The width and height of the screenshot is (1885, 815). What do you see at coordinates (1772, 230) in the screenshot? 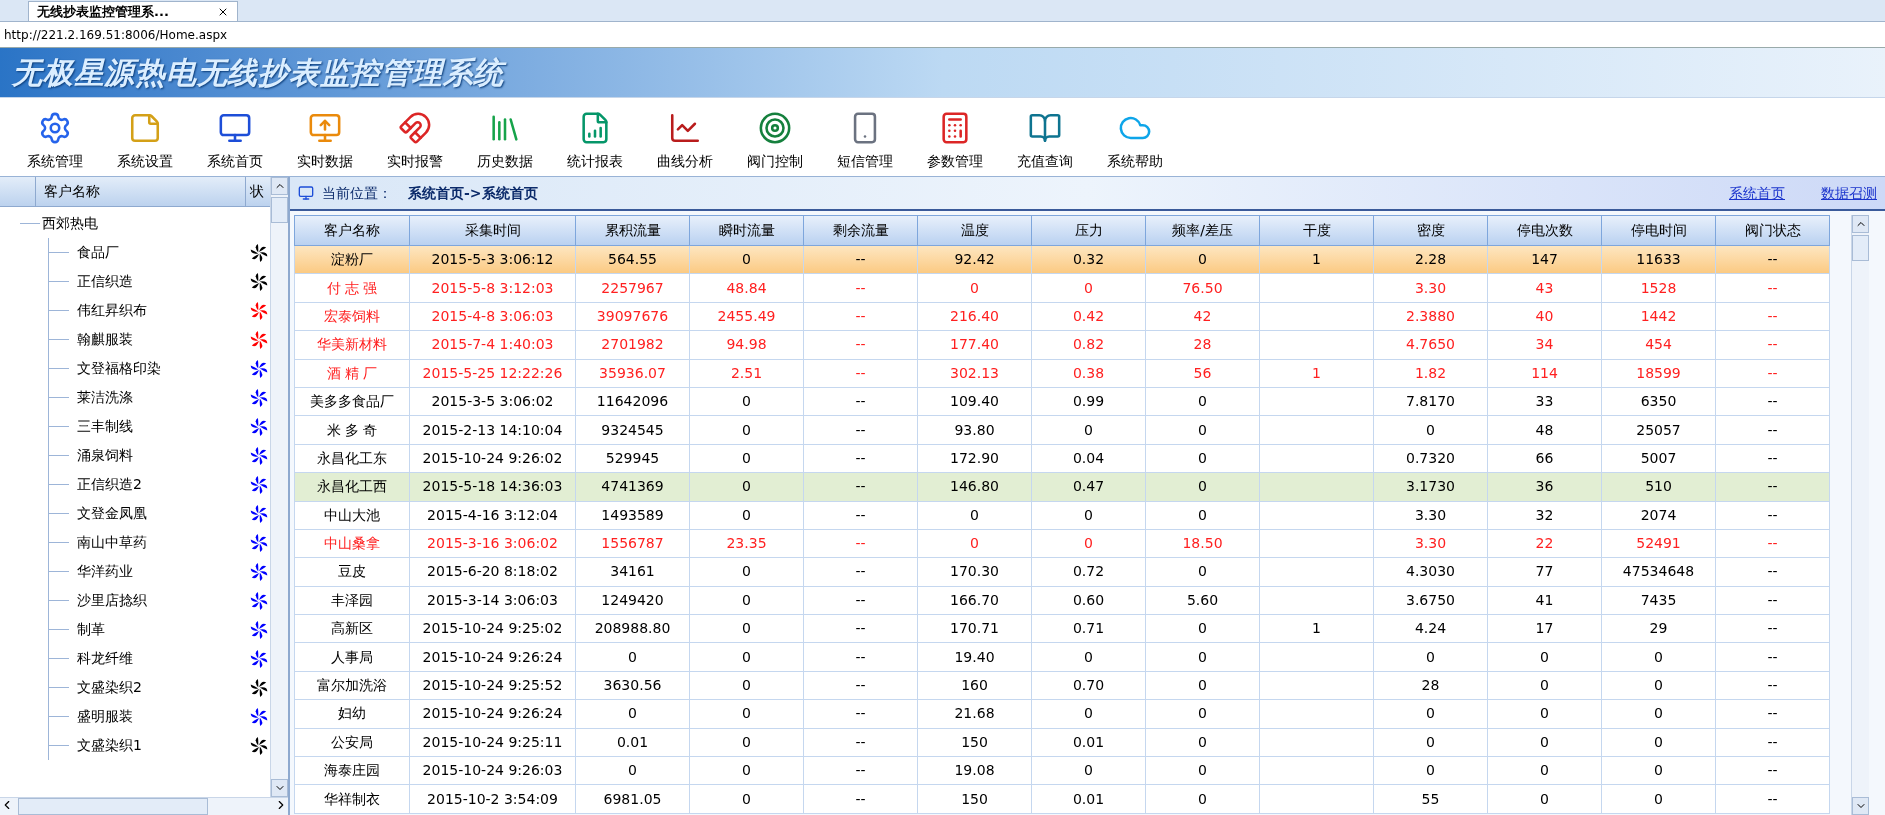
I see `column-header: 阀门状态` at bounding box center [1772, 230].